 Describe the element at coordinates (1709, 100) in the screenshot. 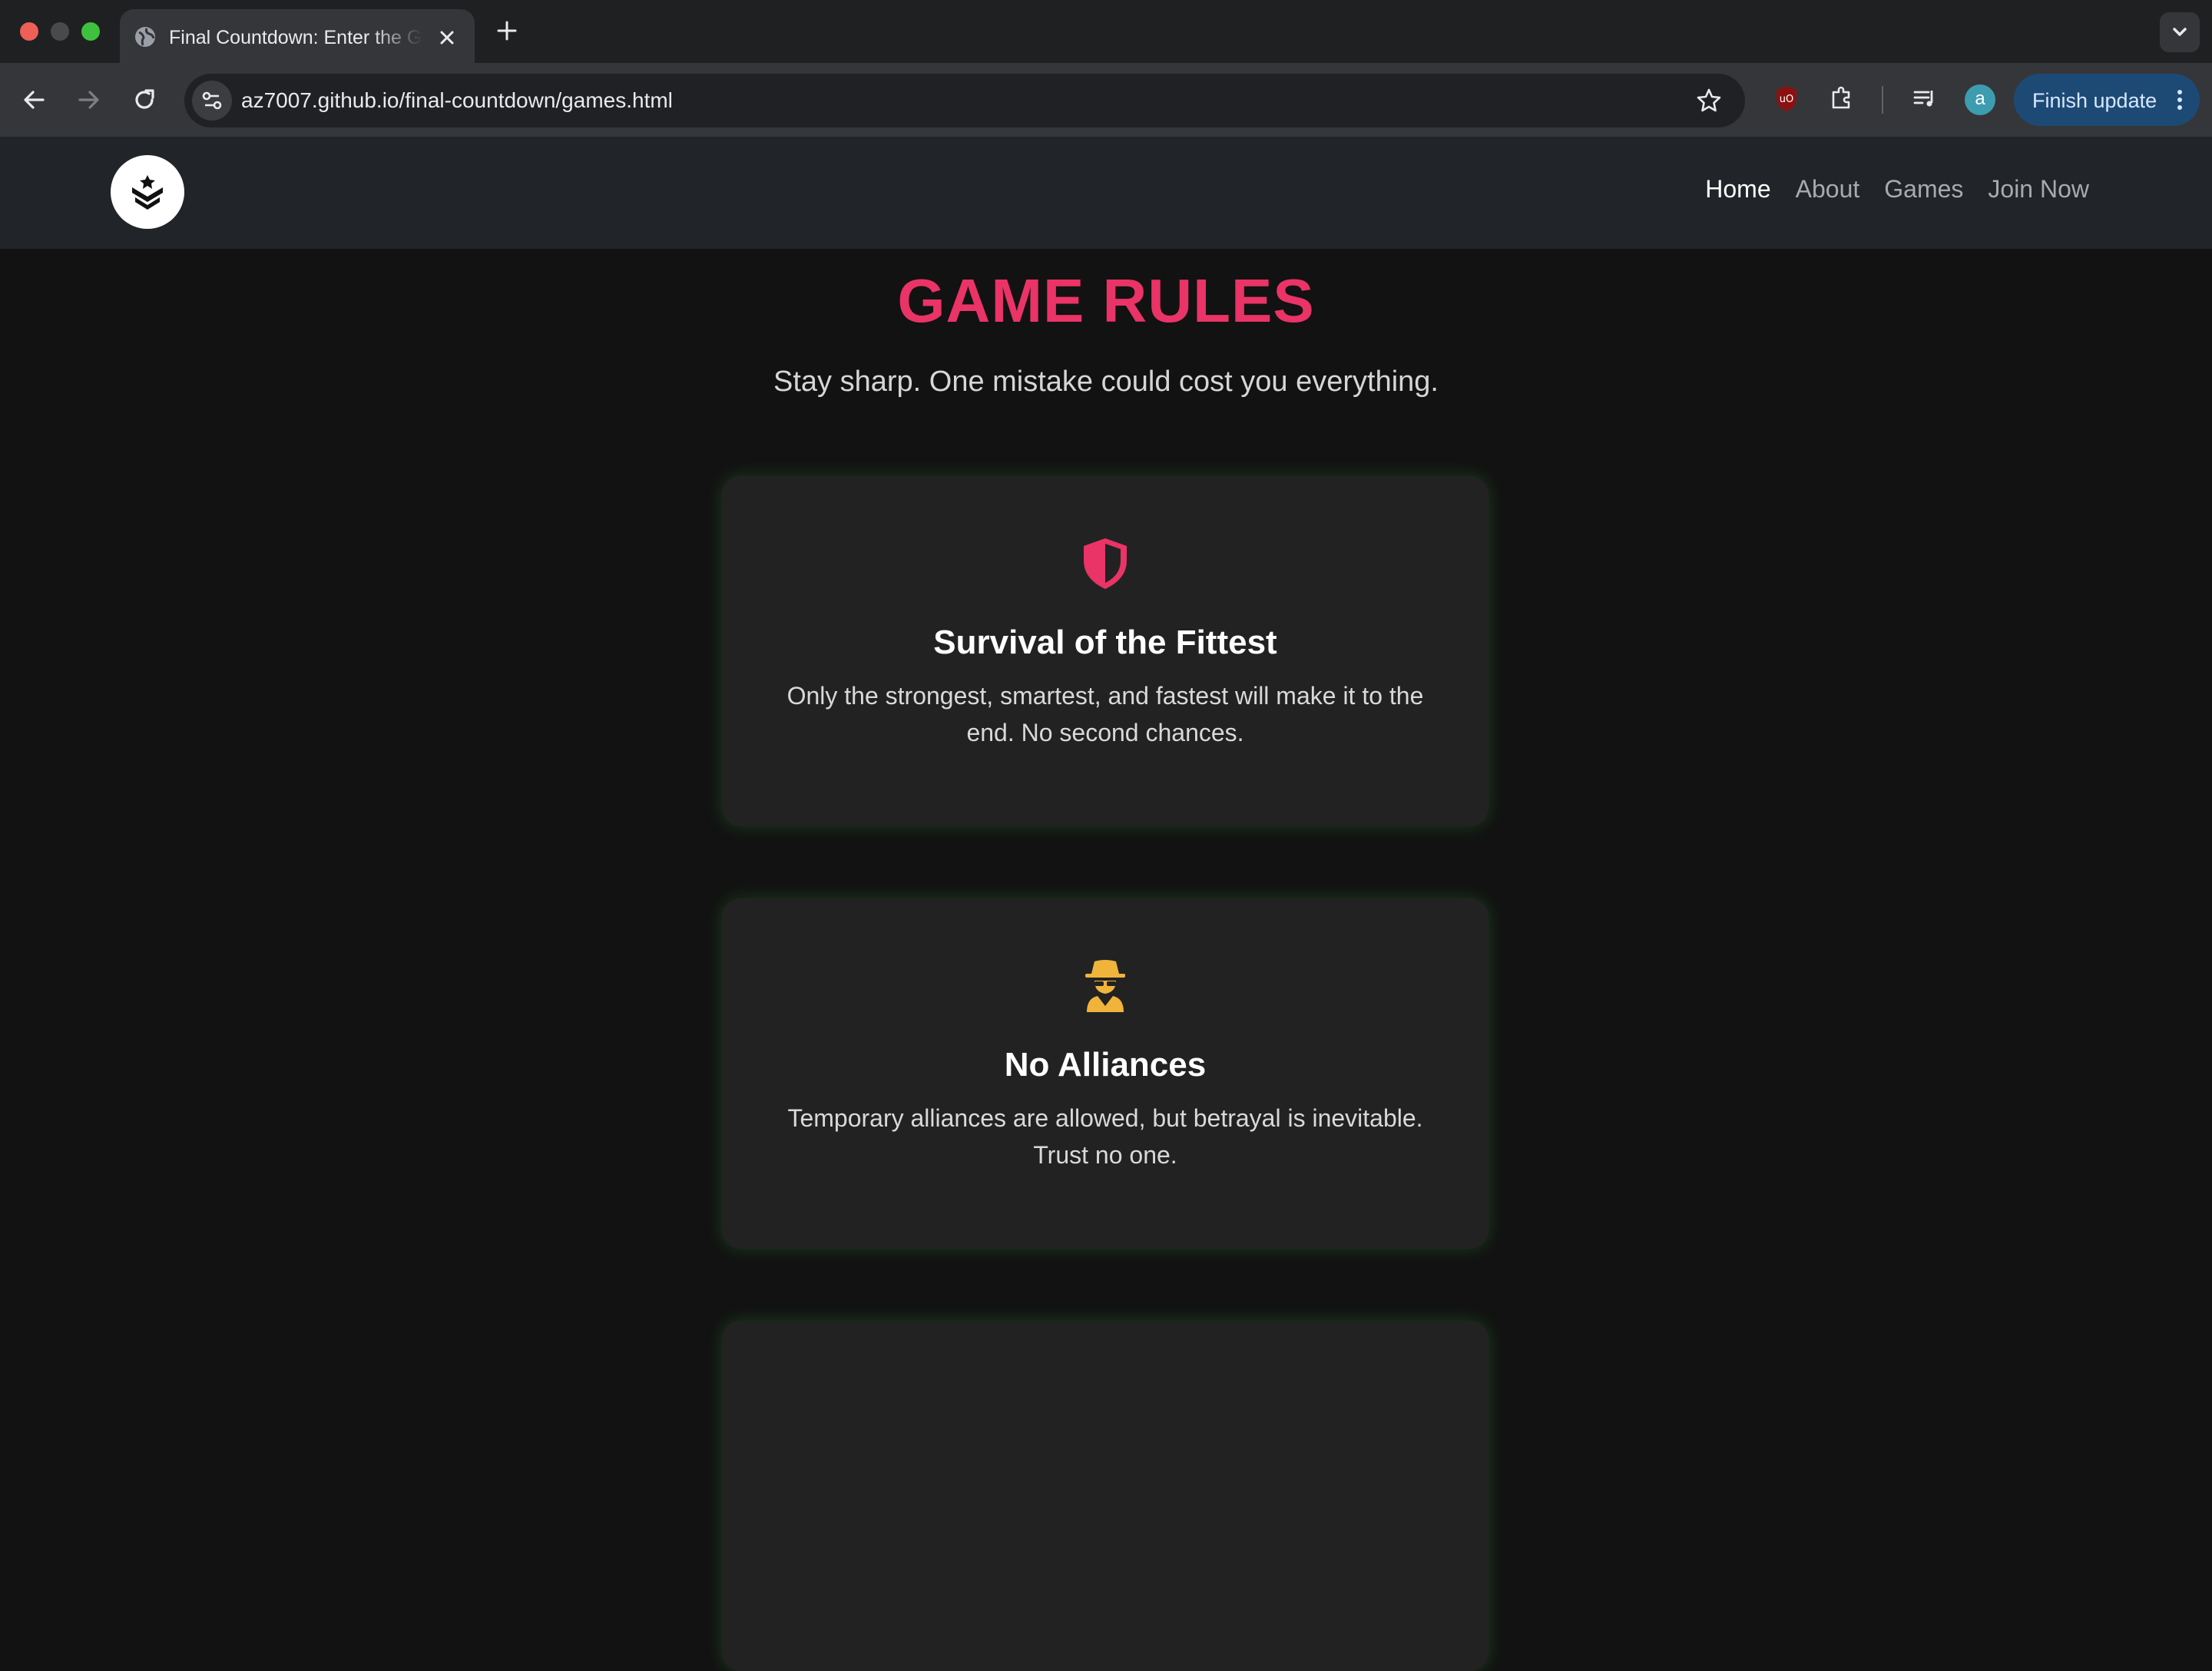

I see `bookmark-star-icon` at that location.